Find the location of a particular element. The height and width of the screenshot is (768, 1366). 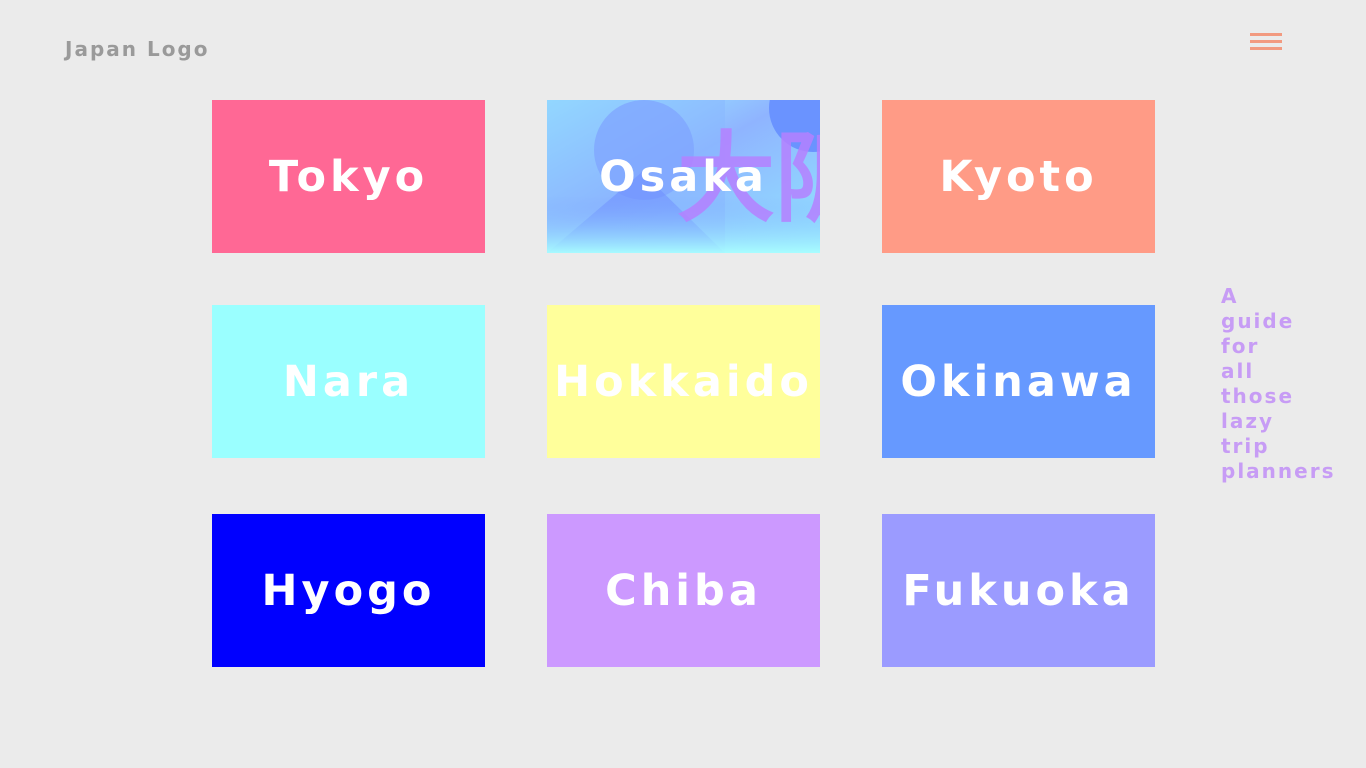

tile-label: Osaka is located at coordinates (683, 176).